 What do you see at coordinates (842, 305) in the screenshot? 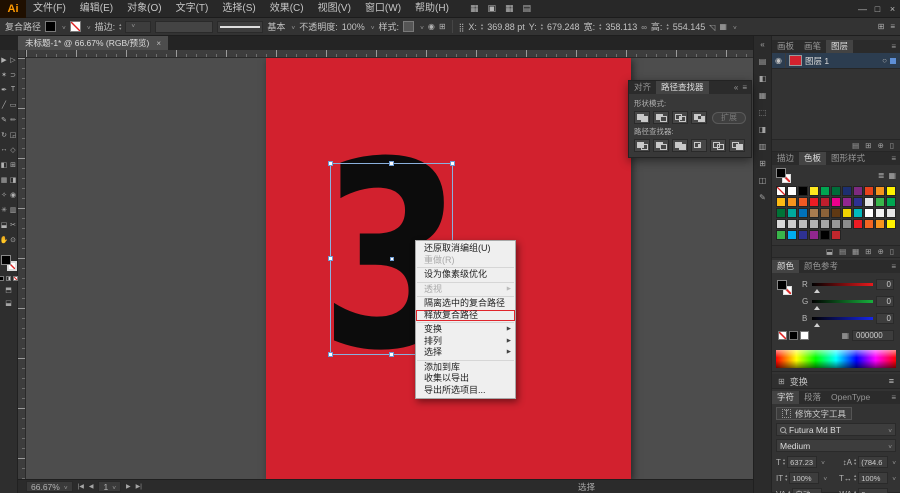
I see `green-slider` at bounding box center [842, 305].